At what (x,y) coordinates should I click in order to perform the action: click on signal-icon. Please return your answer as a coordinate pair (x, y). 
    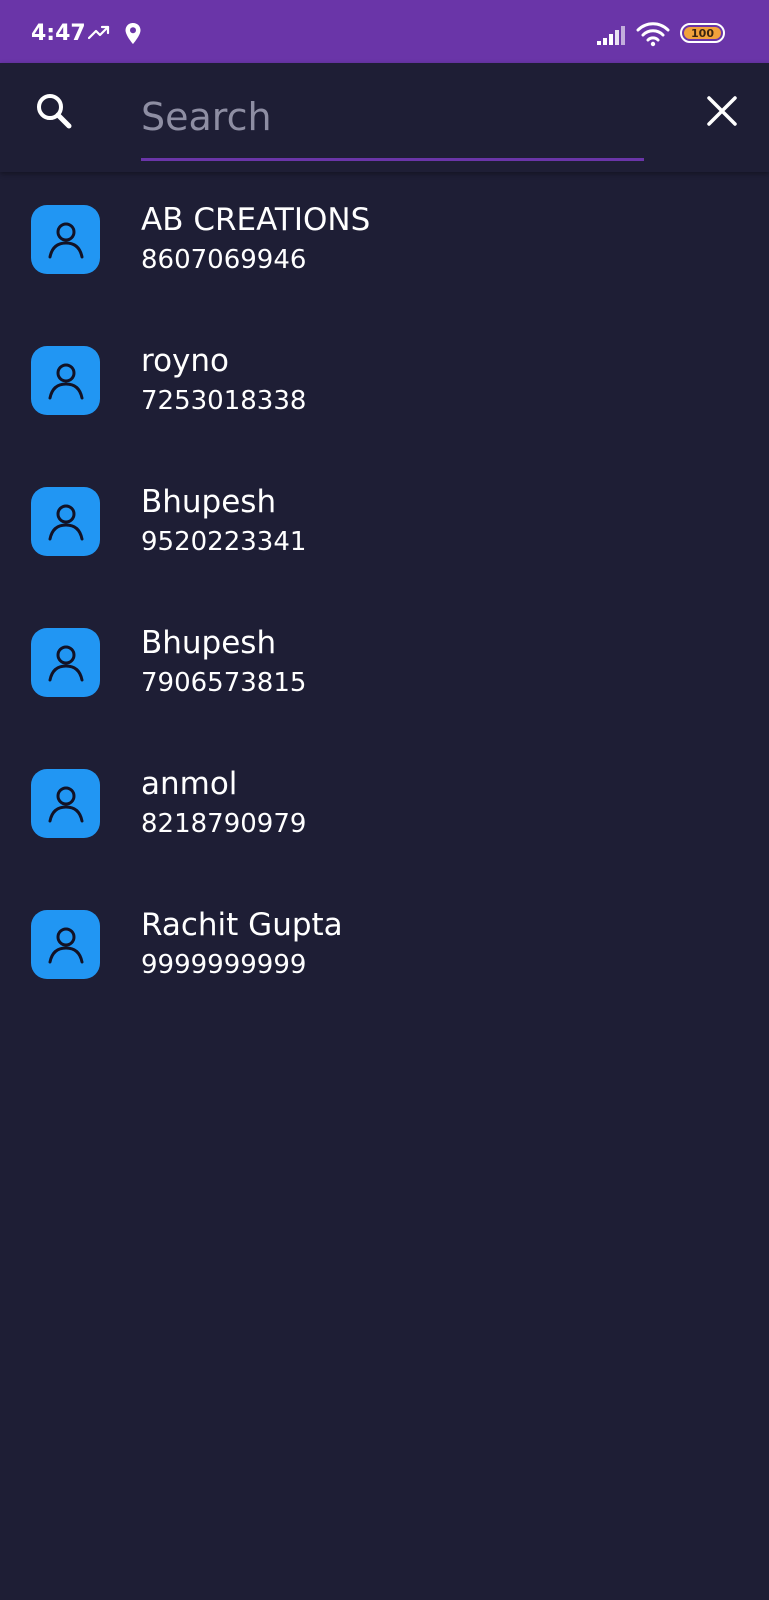
    Looking at the image, I should click on (611, 35).